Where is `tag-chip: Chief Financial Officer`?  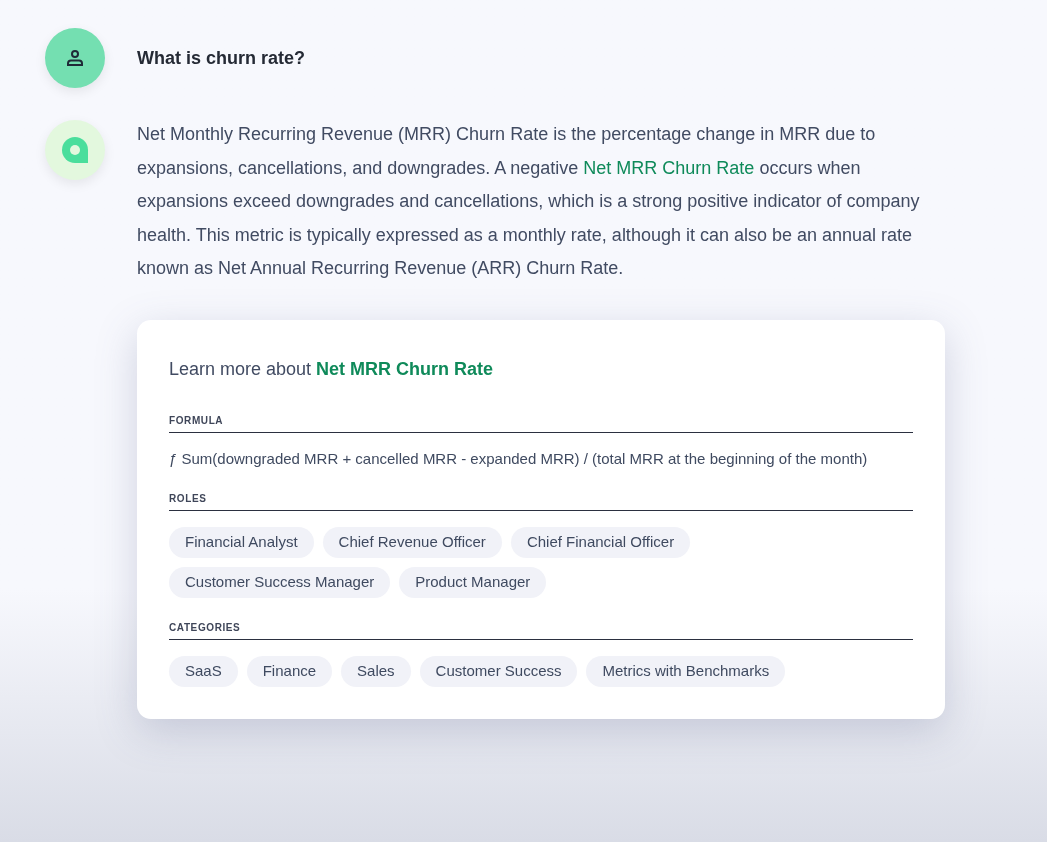
tag-chip: Chief Financial Officer is located at coordinates (600, 542).